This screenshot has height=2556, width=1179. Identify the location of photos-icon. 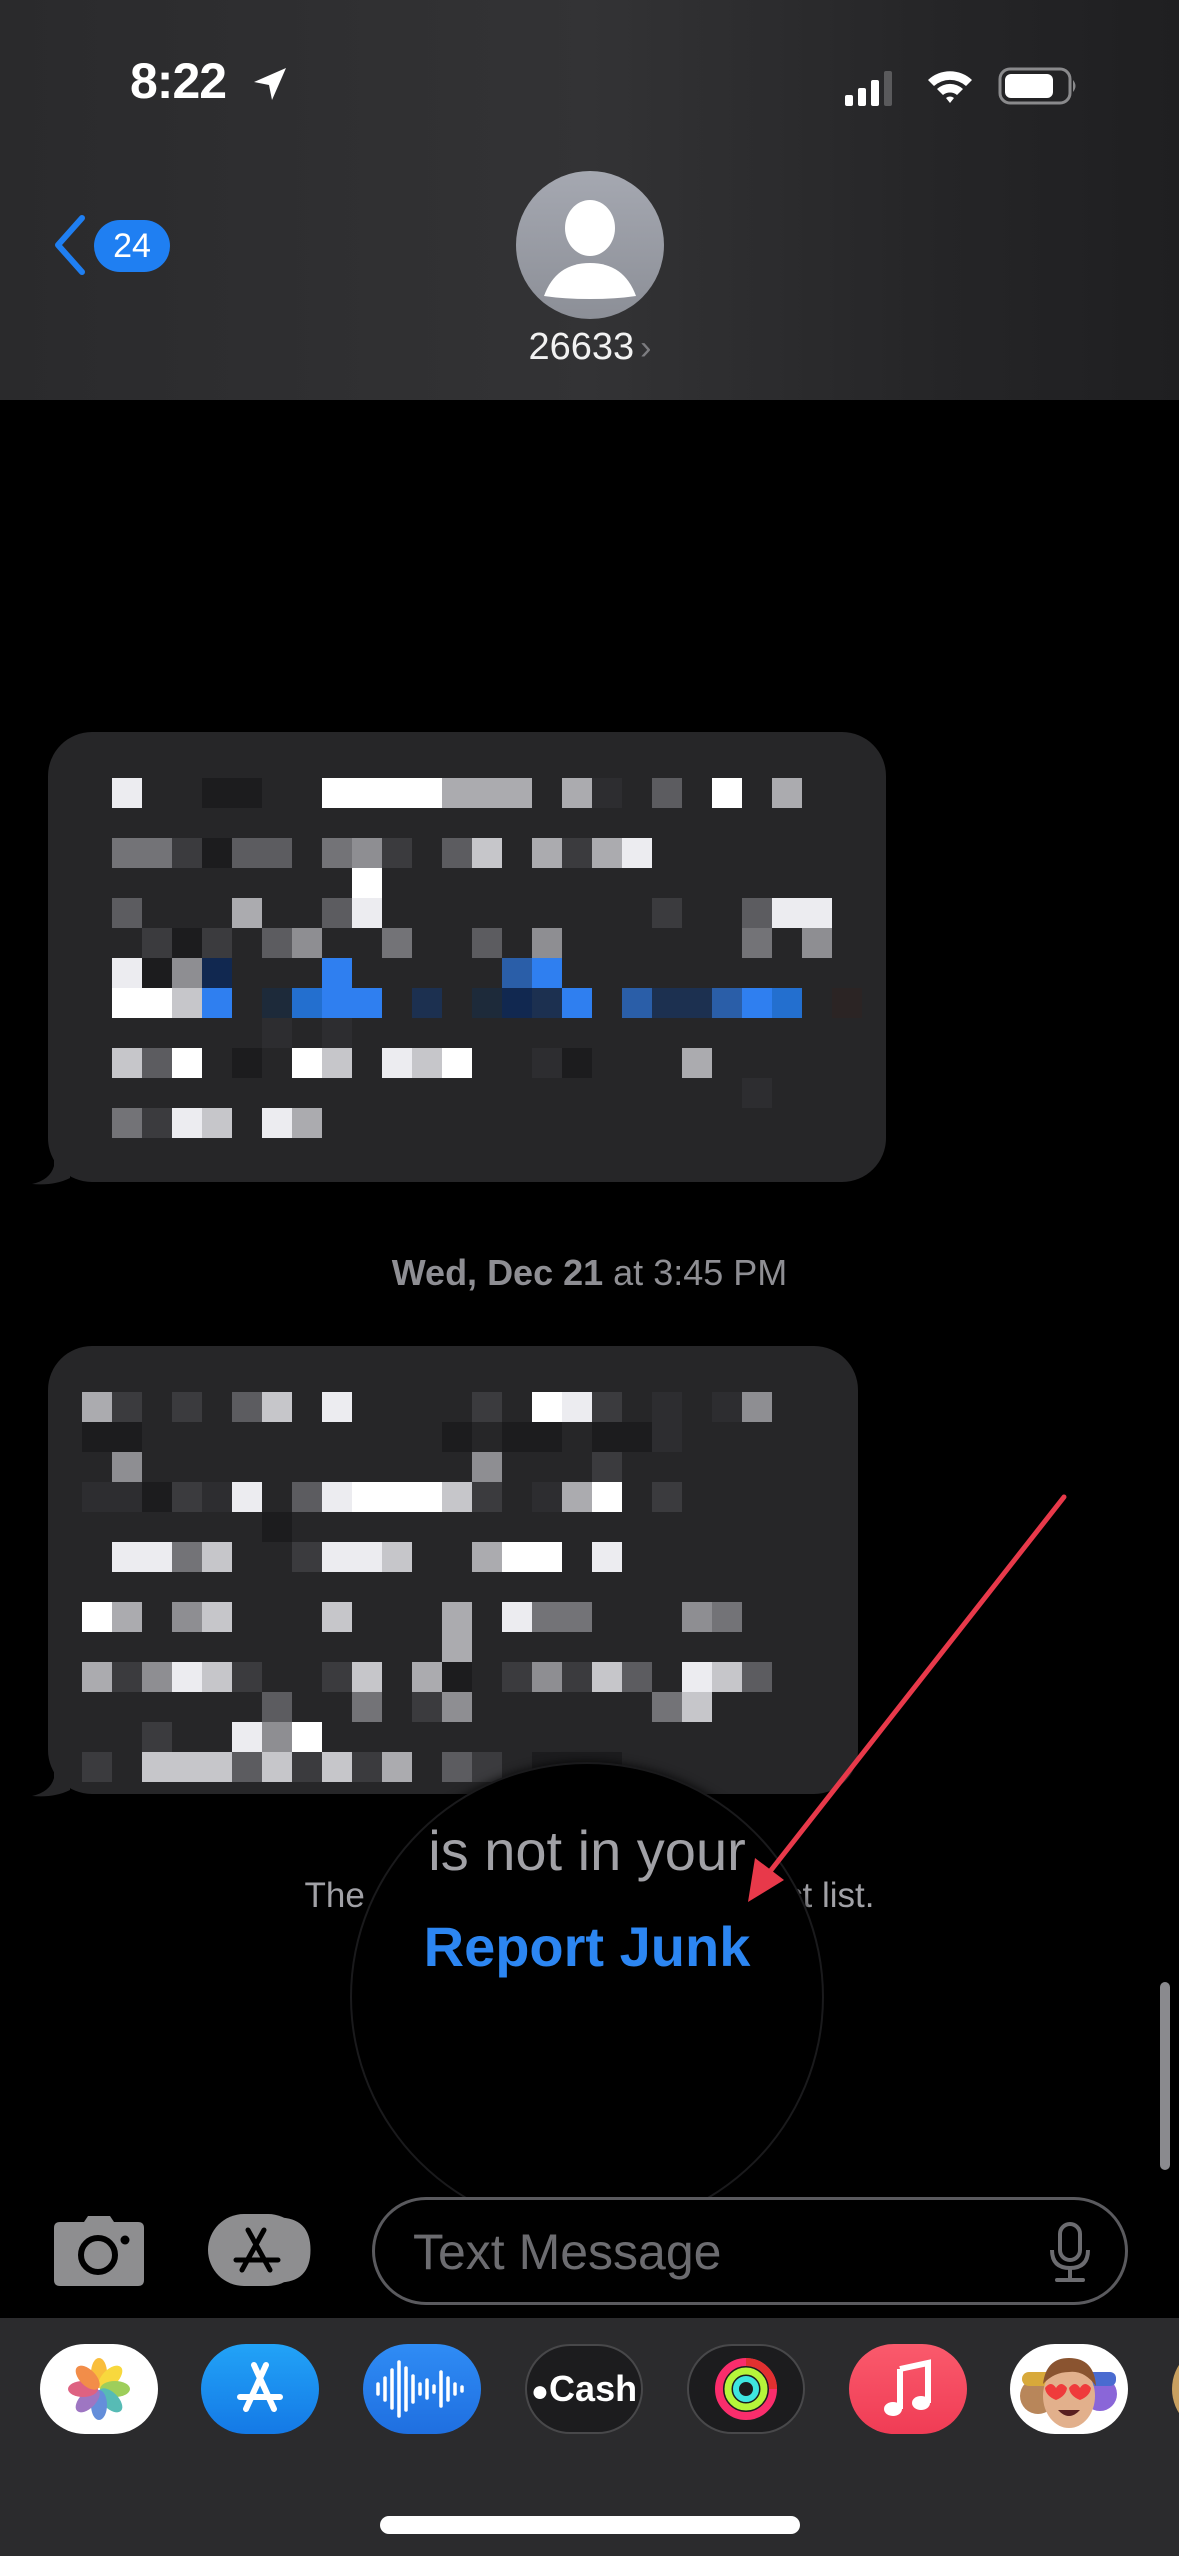
(99, 2389).